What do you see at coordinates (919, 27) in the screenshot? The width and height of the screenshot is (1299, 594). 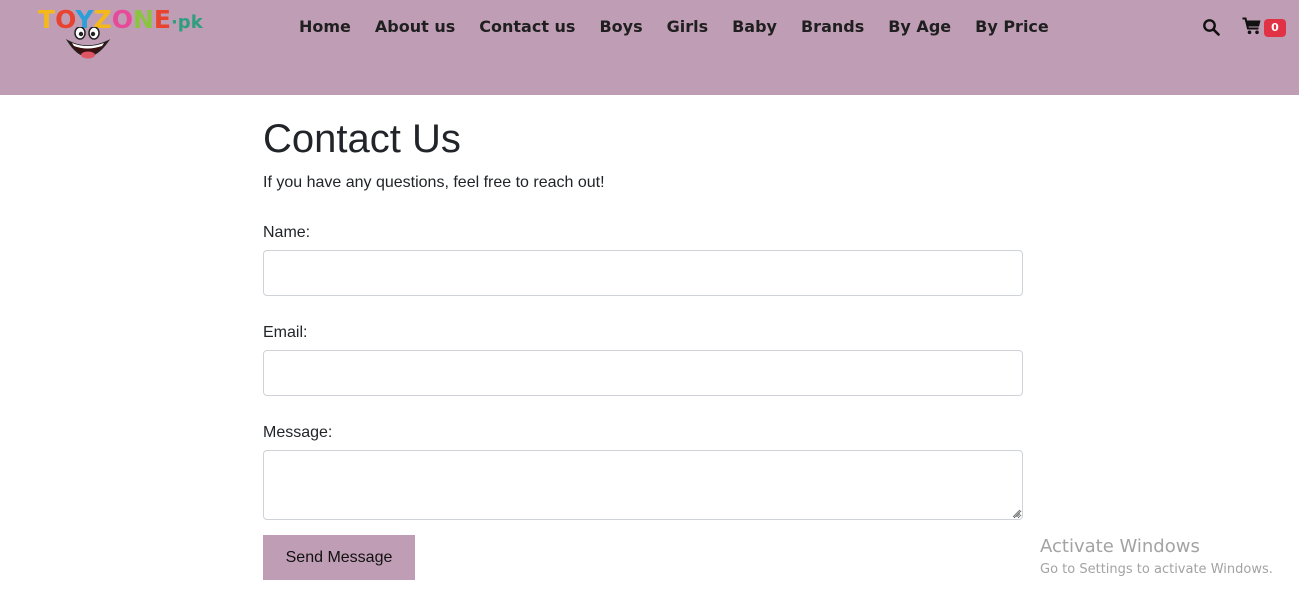 I see `nav-by-age: By Age` at bounding box center [919, 27].